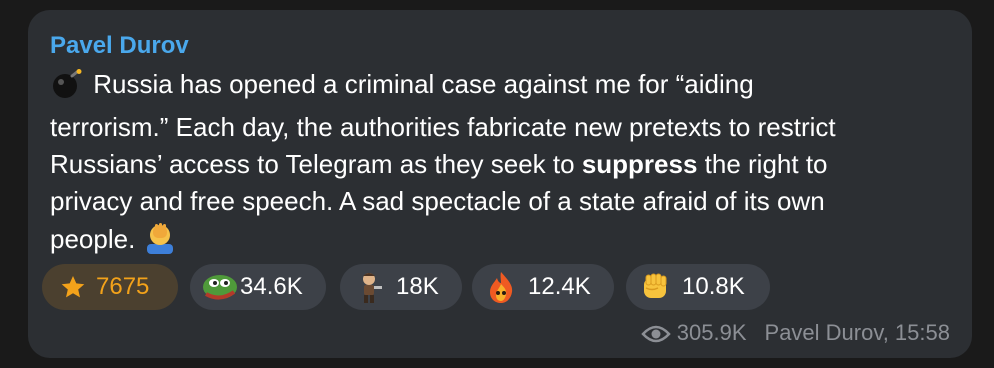  I want to click on reaction-pepe-count: 34.6K, so click(271, 286).